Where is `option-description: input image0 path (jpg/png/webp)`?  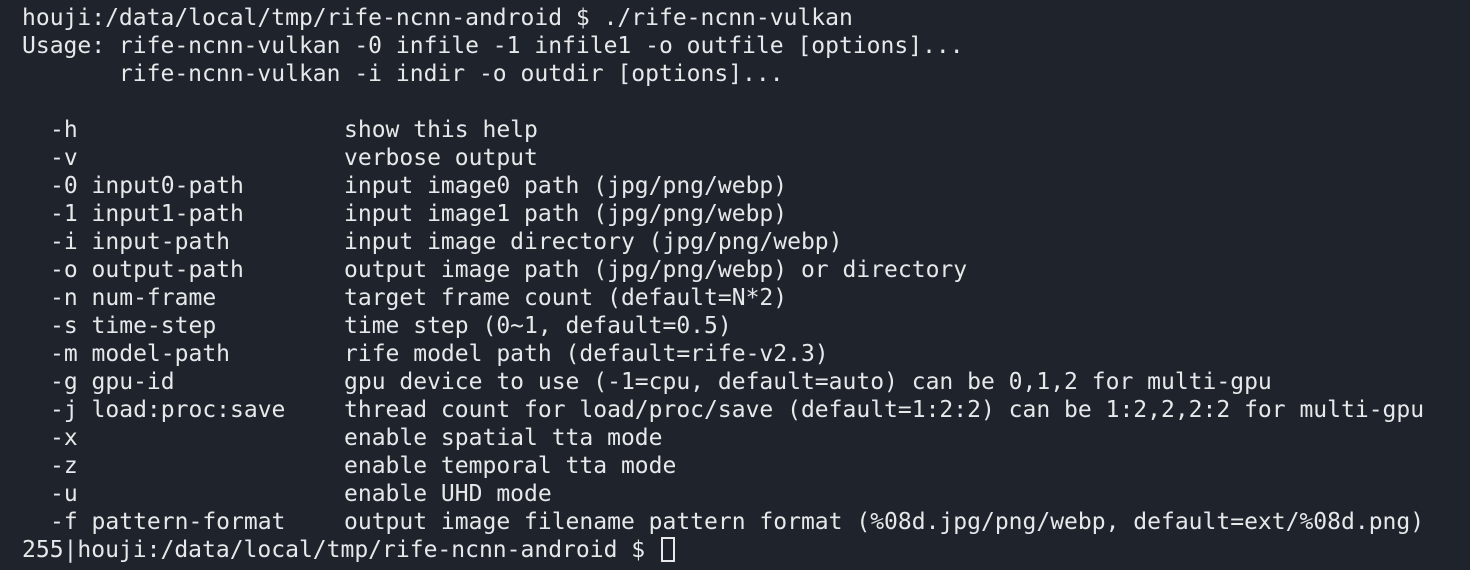 option-description: input image0 path (jpg/png/webp) is located at coordinates (566, 186).